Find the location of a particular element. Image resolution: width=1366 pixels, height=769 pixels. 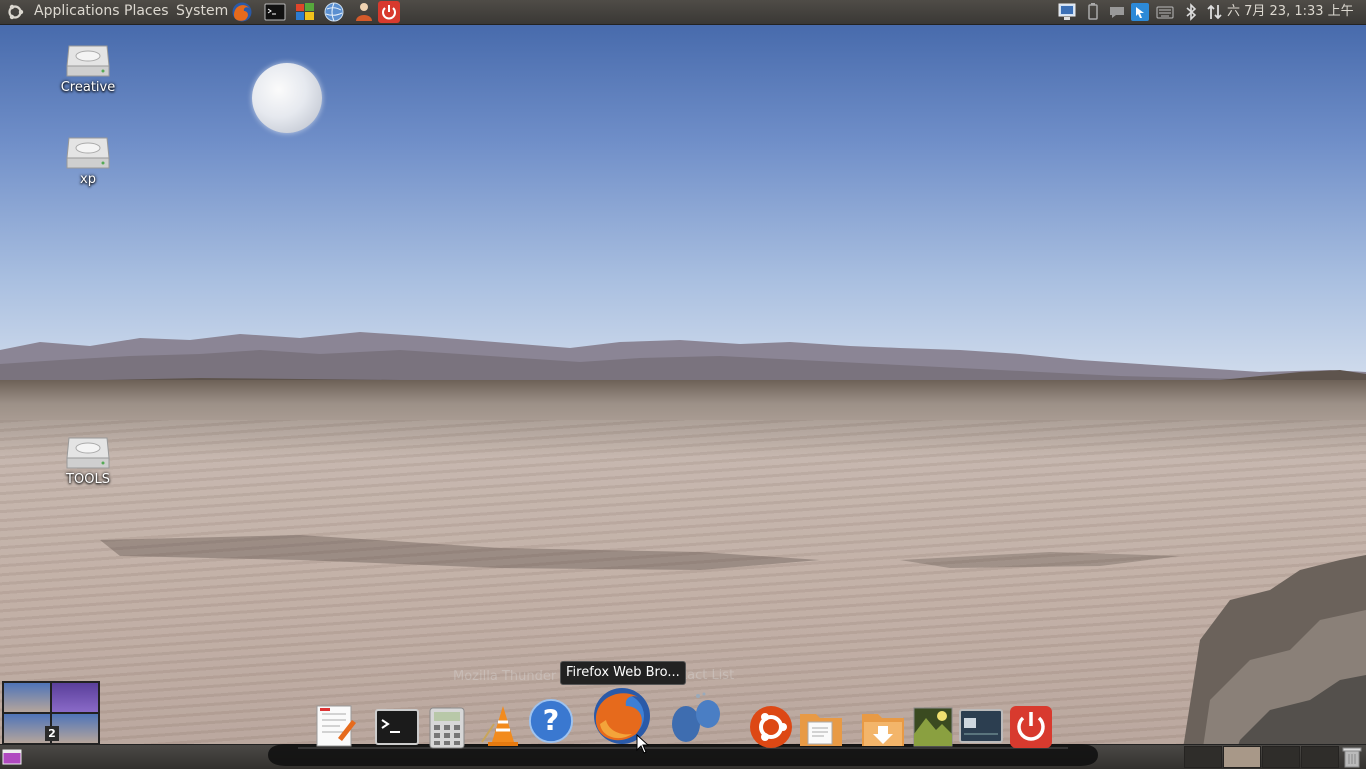

desktop-icon-tools: TOOLS is located at coordinates (88, 460).